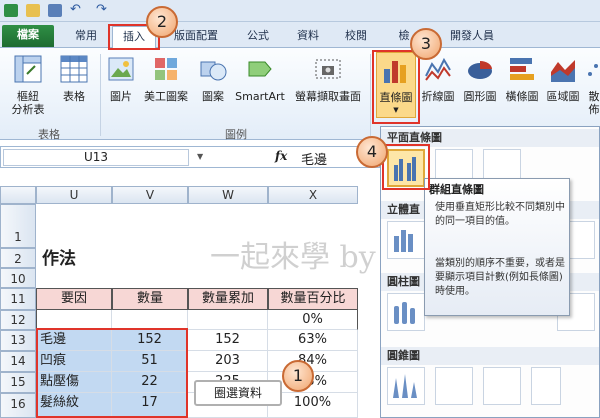  Describe the element at coordinates (18, 382) in the screenshot. I see `row-header: 15` at that location.